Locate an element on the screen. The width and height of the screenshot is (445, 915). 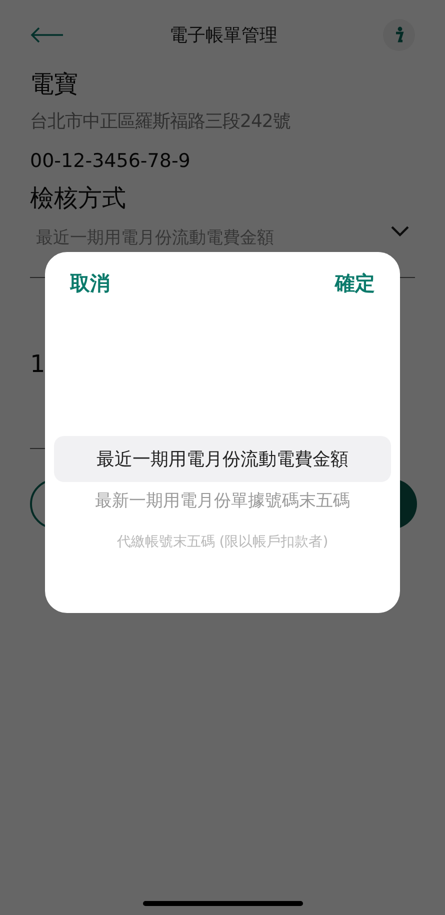
account-number: 00-12-3456-78-9 is located at coordinates (111, 161).